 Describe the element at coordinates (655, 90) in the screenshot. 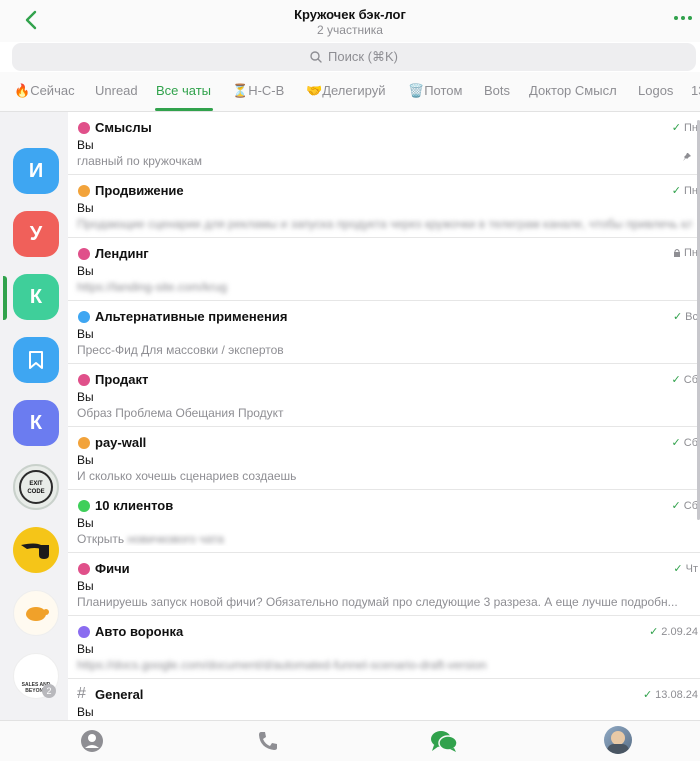

I see `tab-logos: Logos` at that location.